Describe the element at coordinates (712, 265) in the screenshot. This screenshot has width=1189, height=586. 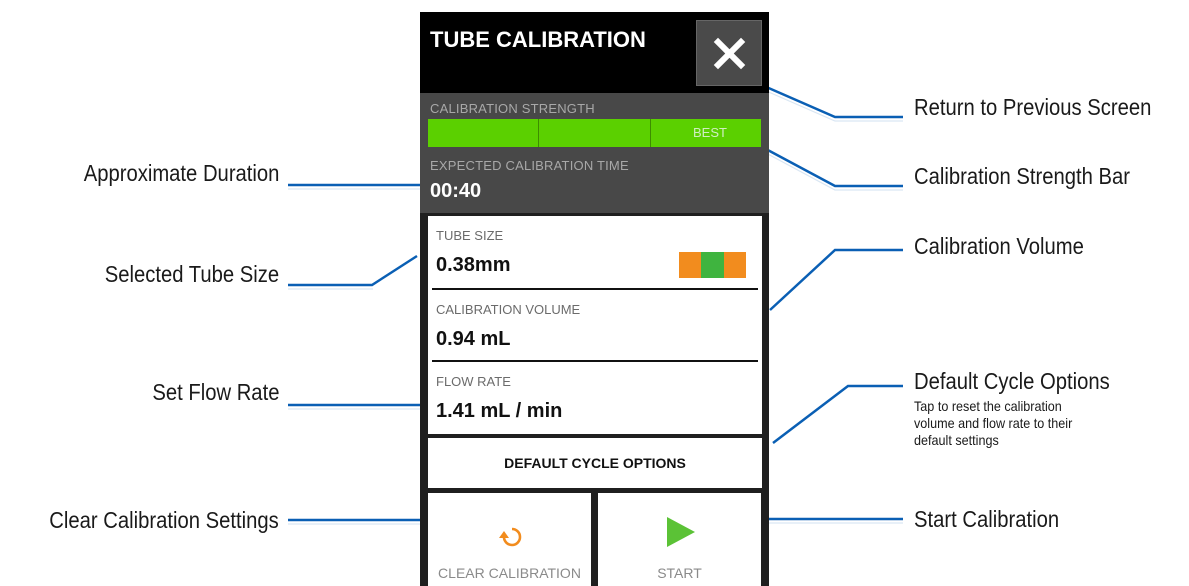
I see `tube-color-chip` at that location.